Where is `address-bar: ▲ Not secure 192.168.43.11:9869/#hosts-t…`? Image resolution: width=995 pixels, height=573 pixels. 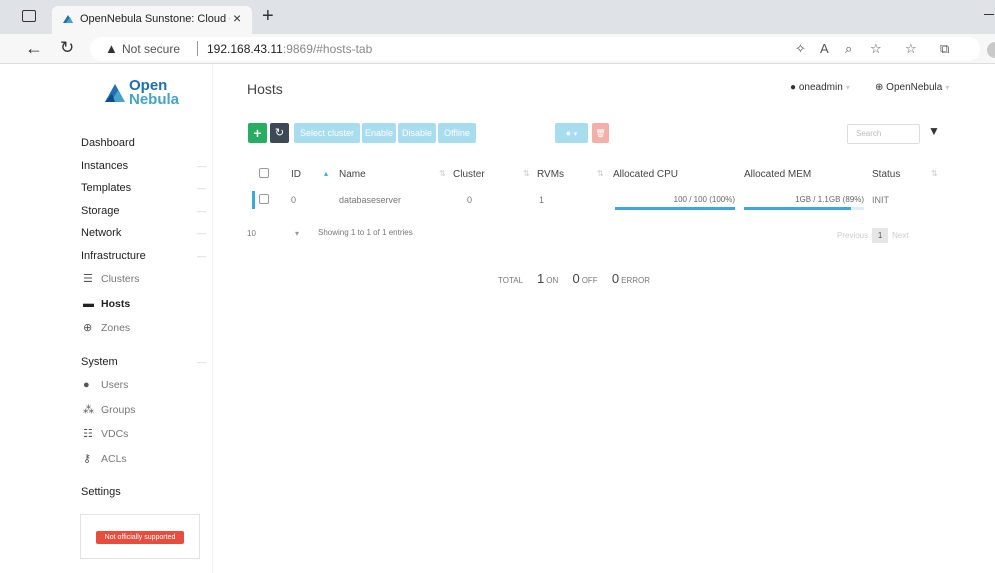 address-bar: ▲ Not secure 192.168.43.11:9869/#hosts-t… is located at coordinates (535, 49).